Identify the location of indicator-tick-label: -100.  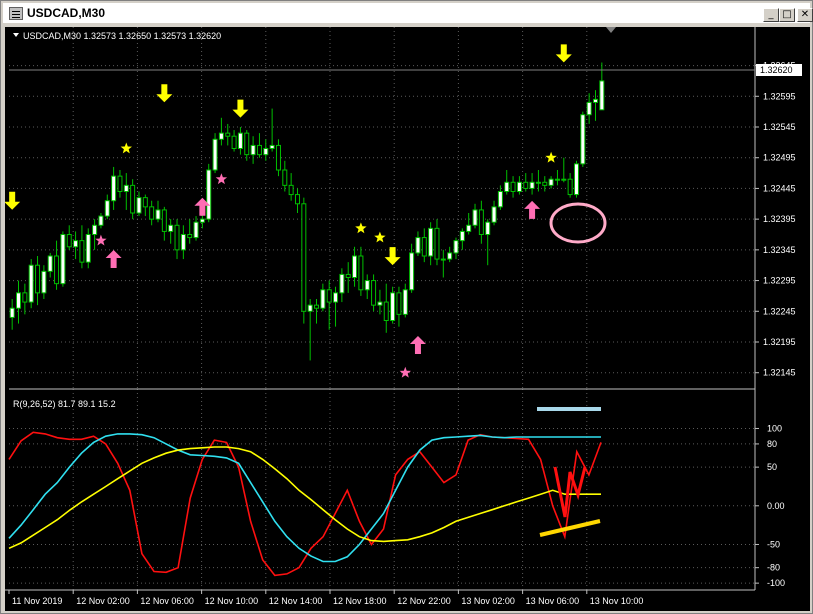
(776, 583).